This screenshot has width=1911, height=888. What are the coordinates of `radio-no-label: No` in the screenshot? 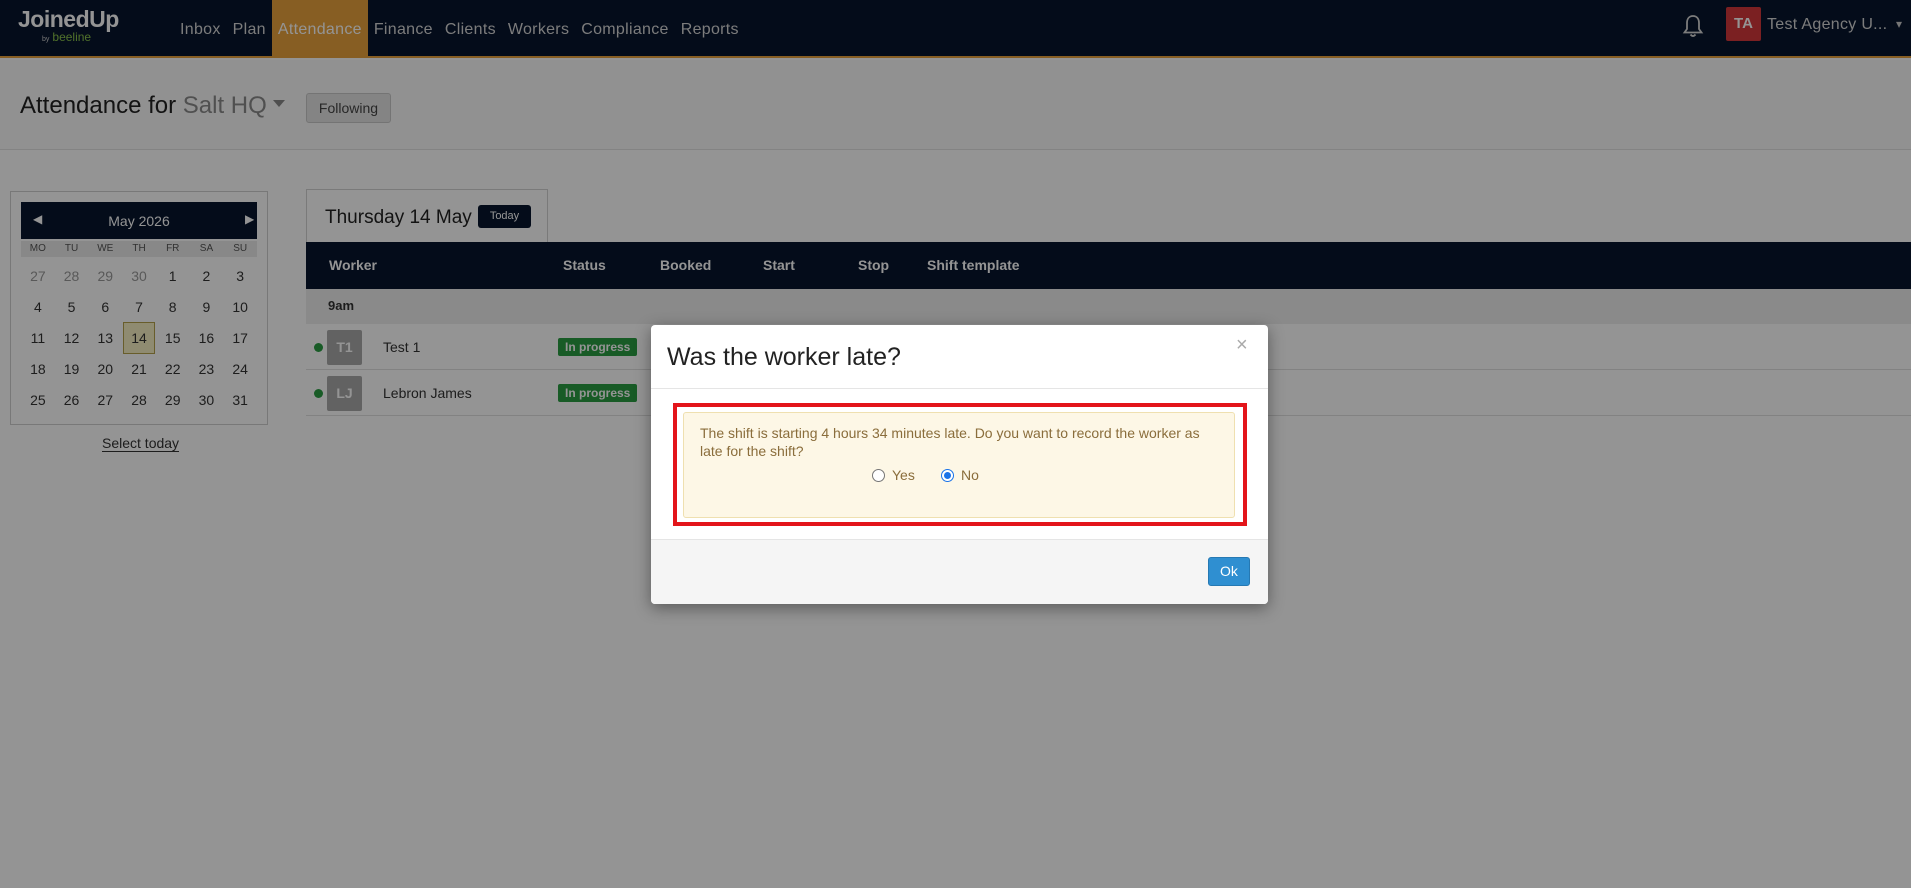 It's located at (970, 475).